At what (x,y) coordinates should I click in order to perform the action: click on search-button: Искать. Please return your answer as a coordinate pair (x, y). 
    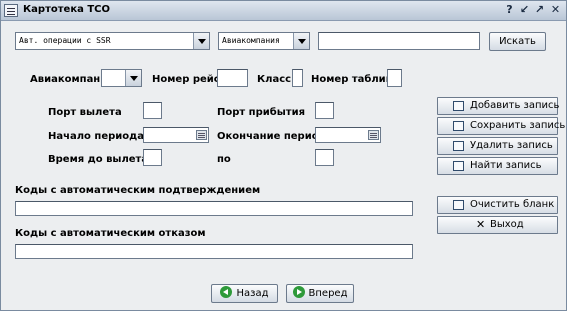
    Looking at the image, I should click on (517, 41).